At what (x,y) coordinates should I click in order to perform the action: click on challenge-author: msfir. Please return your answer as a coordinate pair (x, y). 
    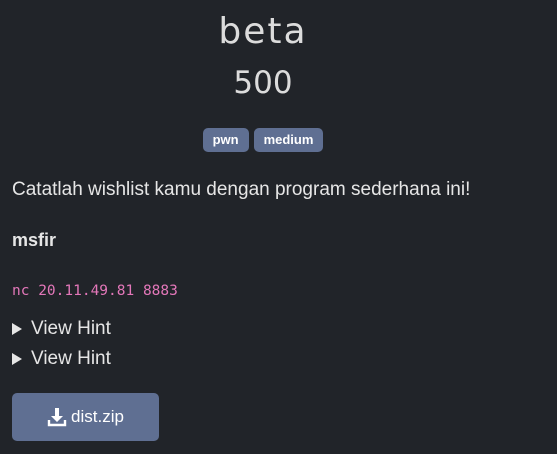
    Looking at the image, I should click on (34, 240).